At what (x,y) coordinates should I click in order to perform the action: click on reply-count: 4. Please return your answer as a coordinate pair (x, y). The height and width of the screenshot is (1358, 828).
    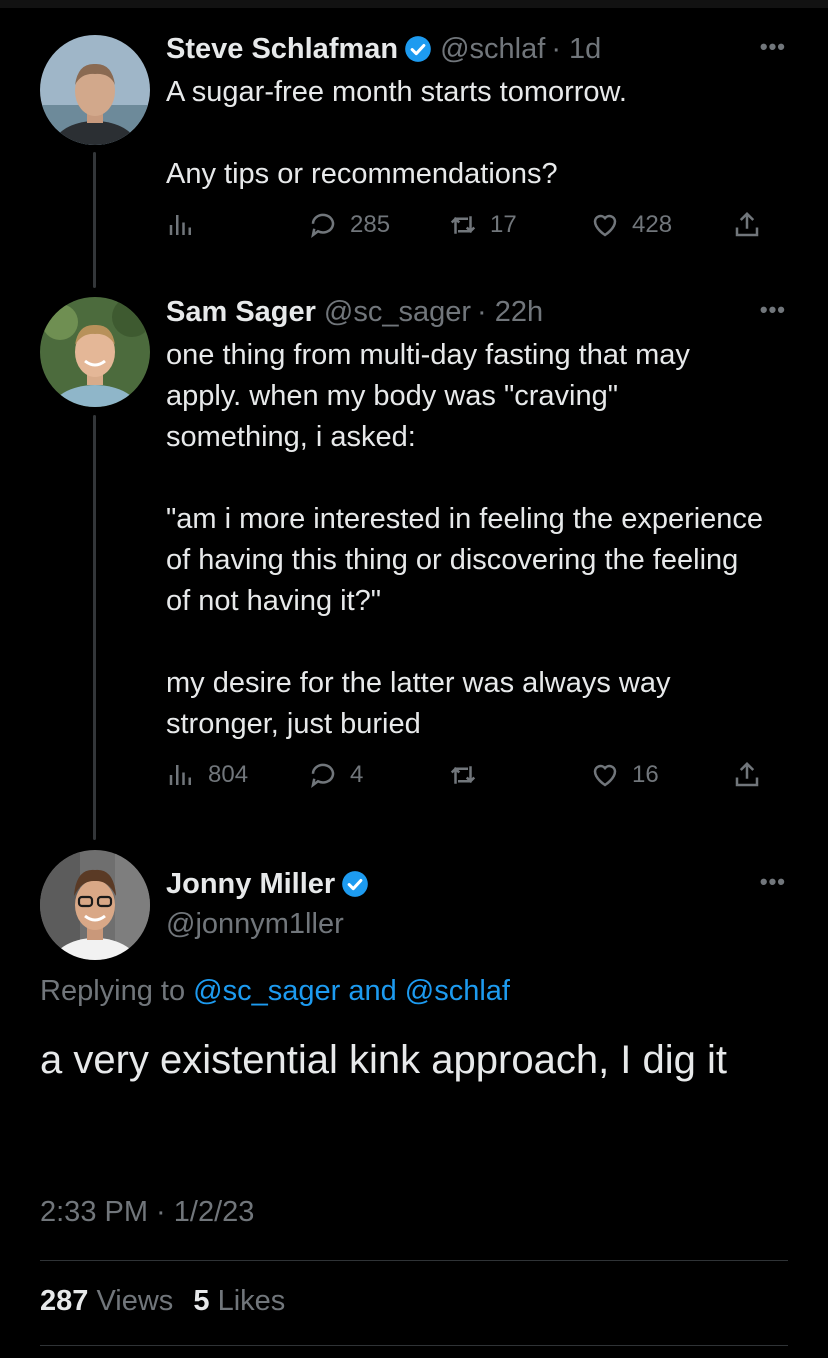
    Looking at the image, I should click on (357, 774).